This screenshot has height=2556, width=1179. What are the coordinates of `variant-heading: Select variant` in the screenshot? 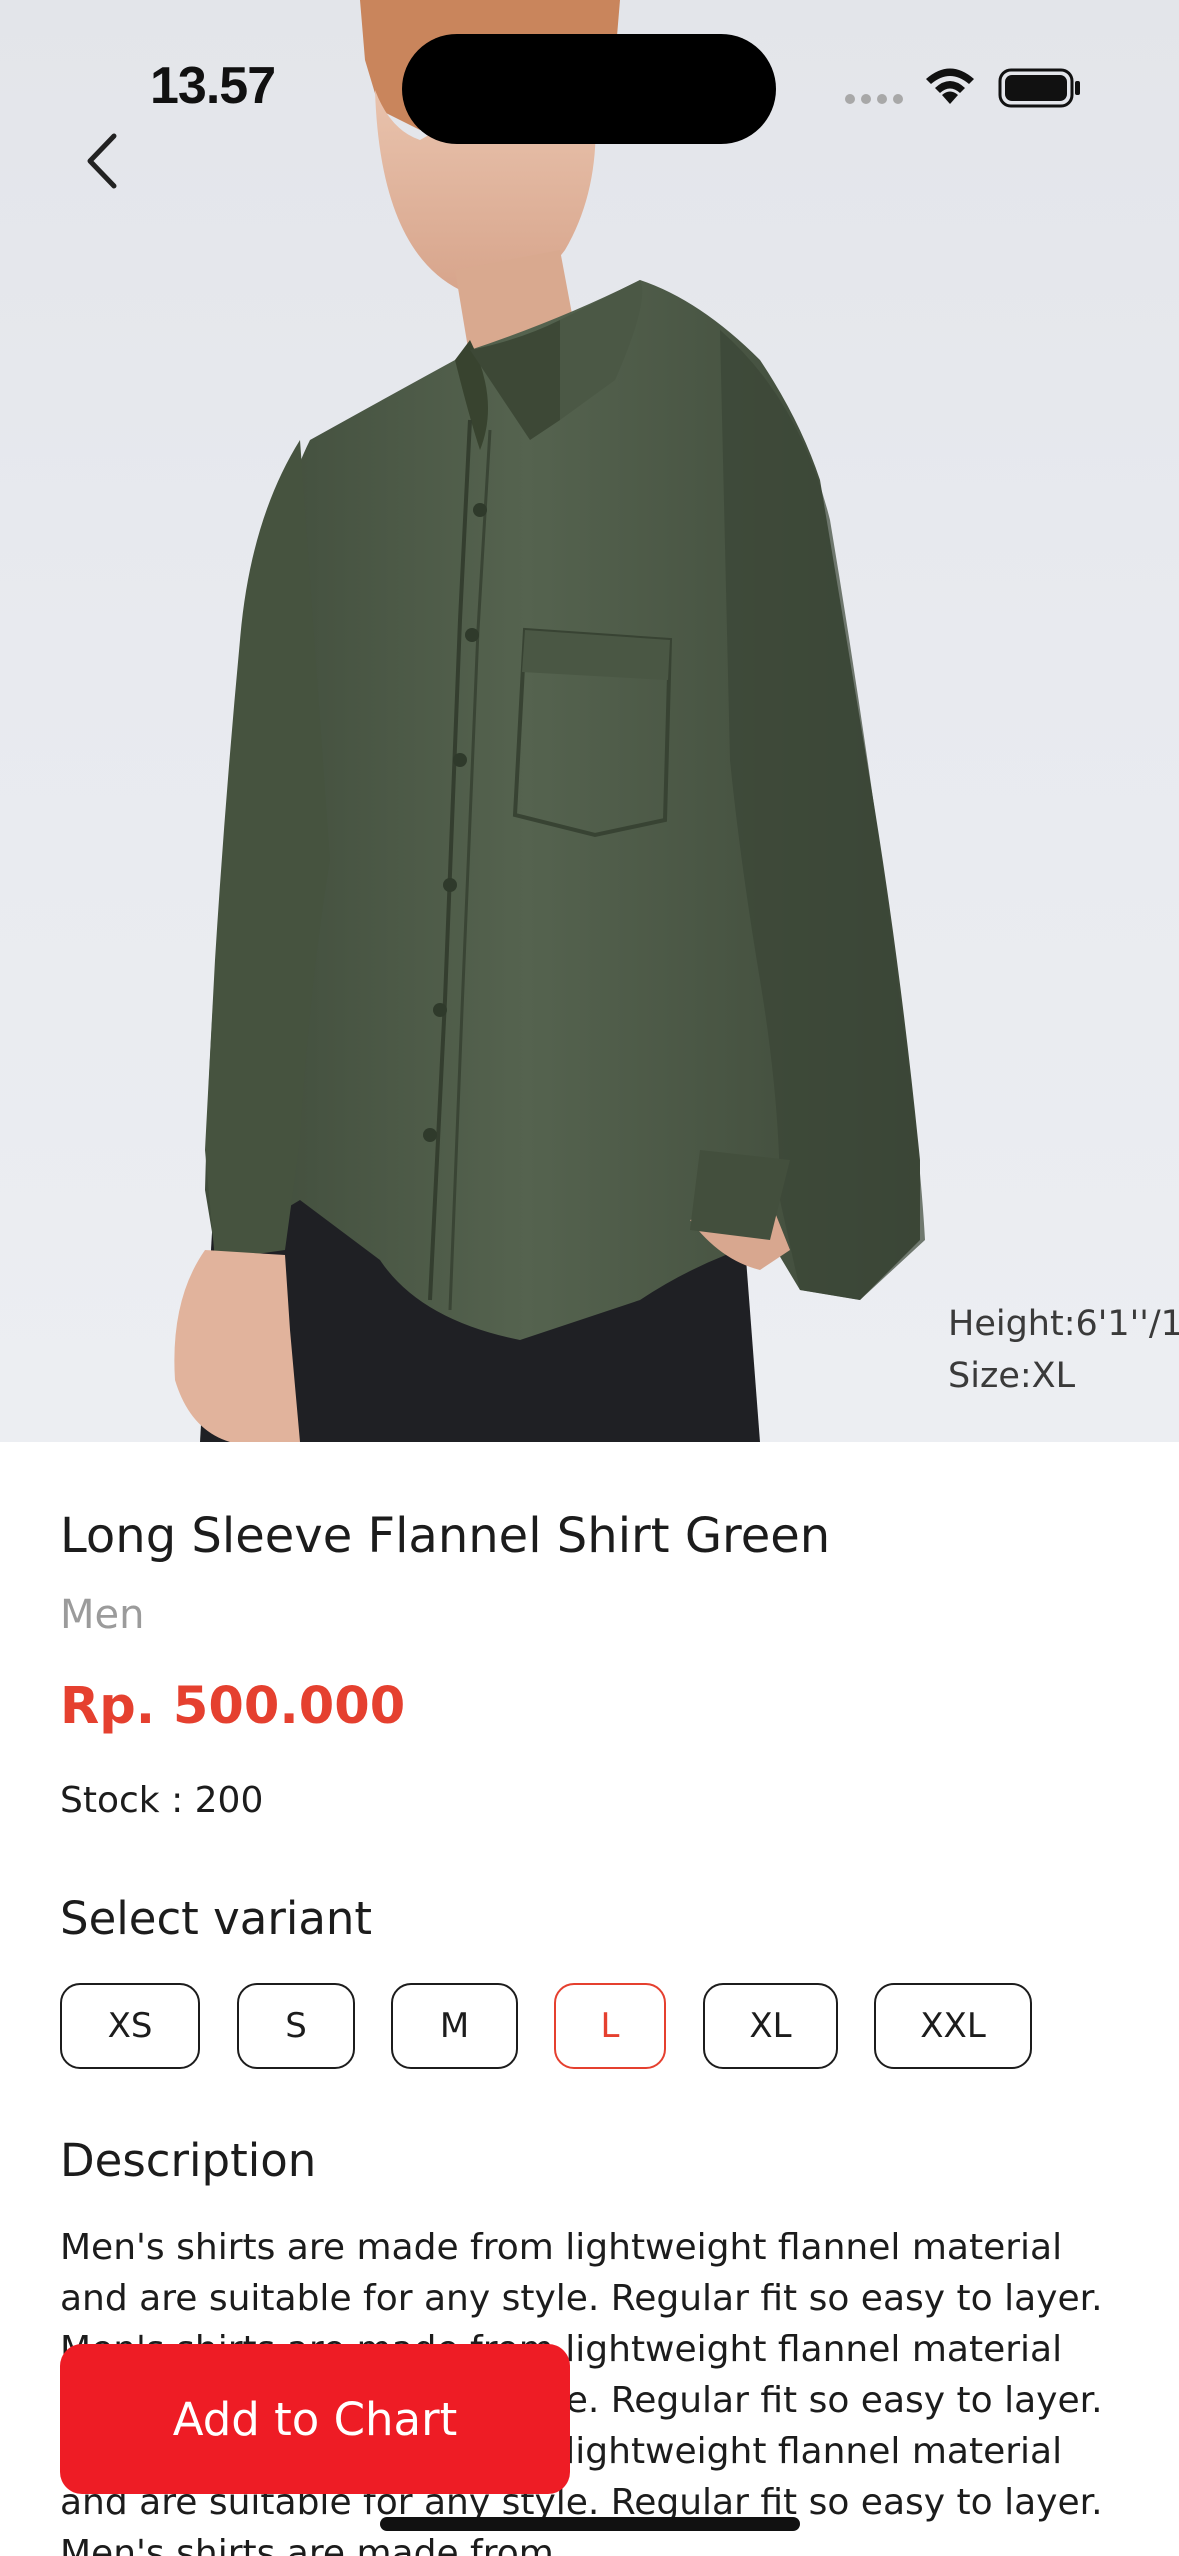 It's located at (216, 1918).